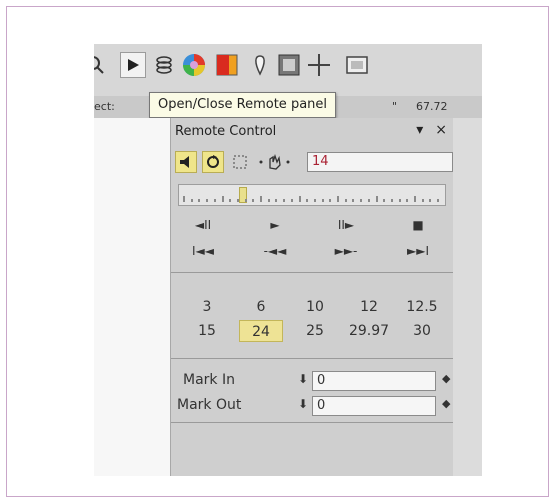  Describe the element at coordinates (395, 106) in the screenshot. I see `status-mid-text: "` at that location.